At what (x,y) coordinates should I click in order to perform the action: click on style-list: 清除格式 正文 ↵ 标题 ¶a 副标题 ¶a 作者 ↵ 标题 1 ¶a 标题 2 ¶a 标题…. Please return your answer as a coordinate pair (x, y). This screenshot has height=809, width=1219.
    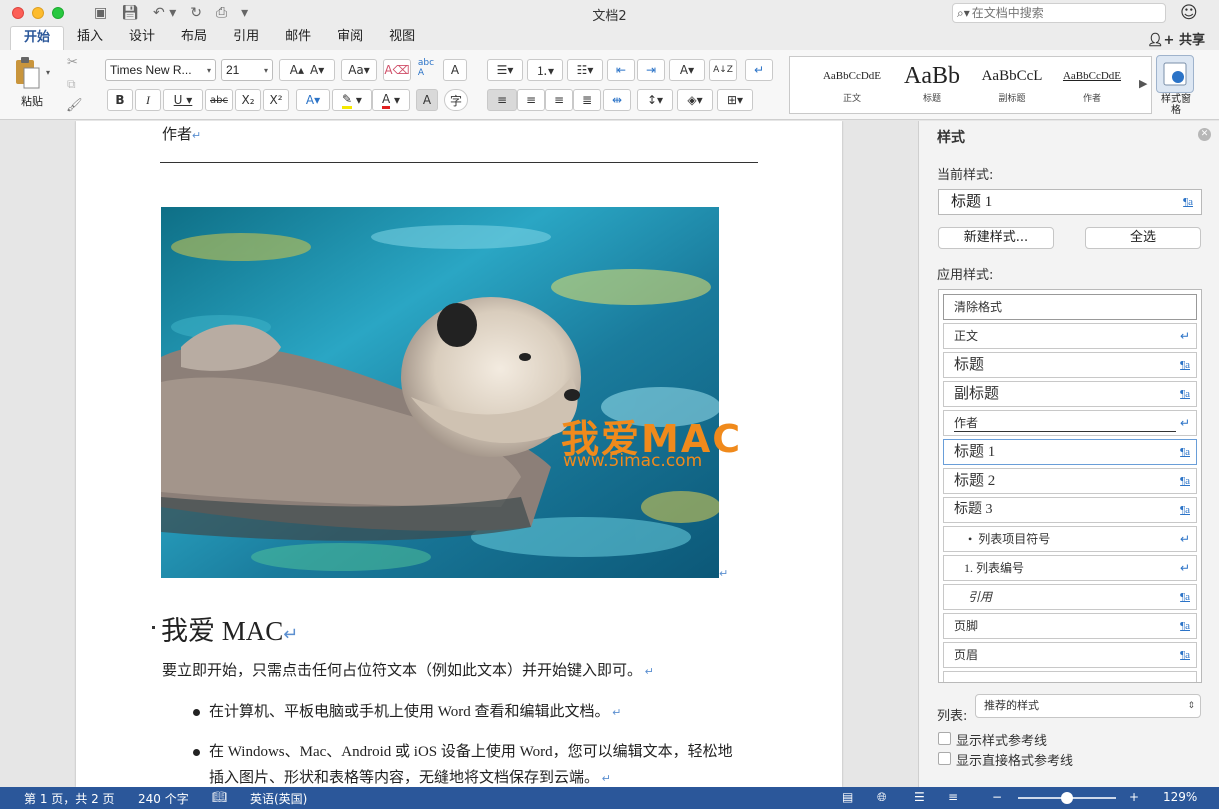
    Looking at the image, I should click on (1070, 486).